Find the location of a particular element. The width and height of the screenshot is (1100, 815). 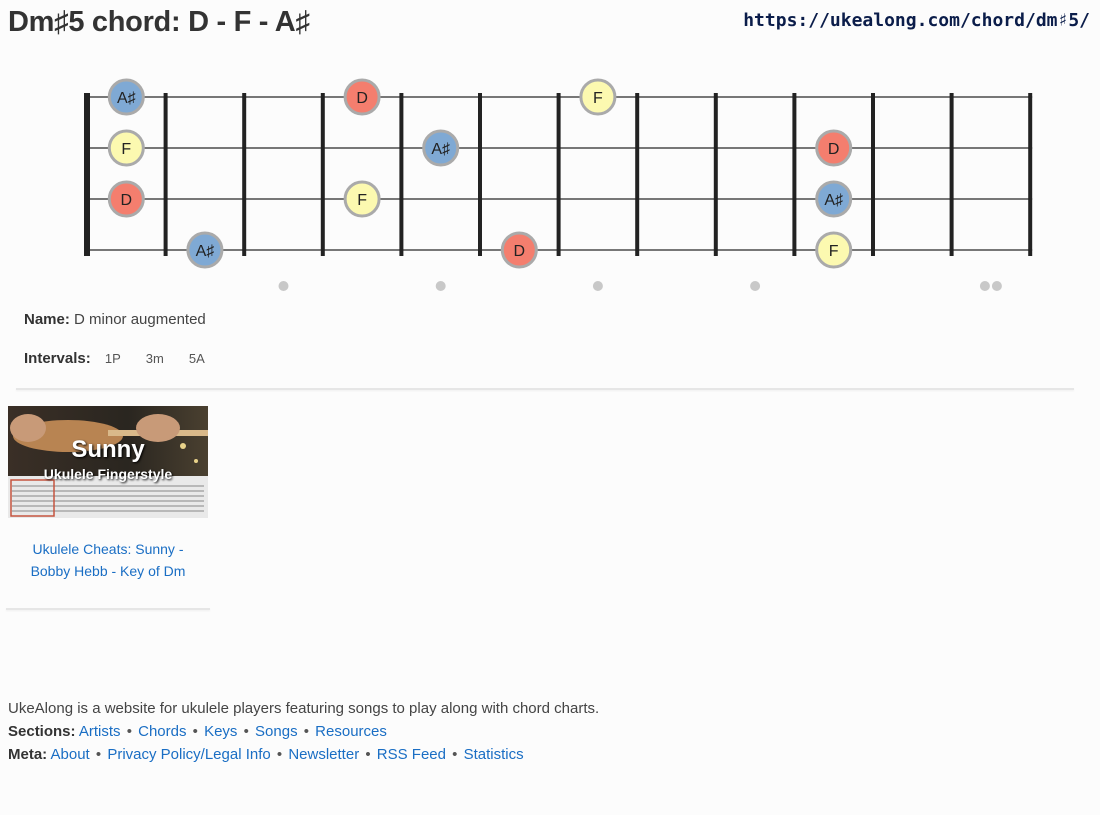

footer-link-privacy: Privacy Policy/Legal Info is located at coordinates (188, 754).